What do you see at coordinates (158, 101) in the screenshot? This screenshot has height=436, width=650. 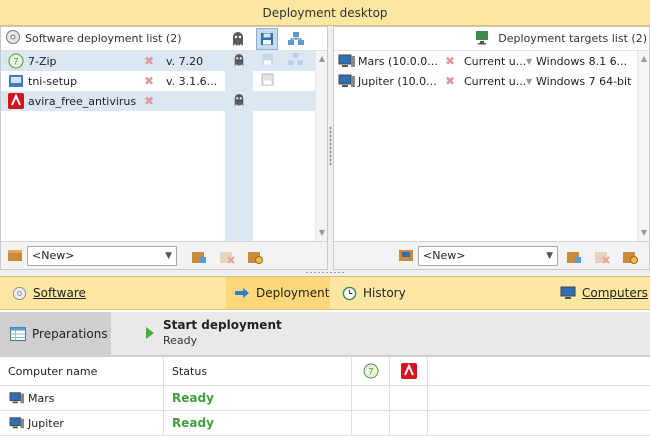 I see `list-item: avira_free_antivirus ✖` at bounding box center [158, 101].